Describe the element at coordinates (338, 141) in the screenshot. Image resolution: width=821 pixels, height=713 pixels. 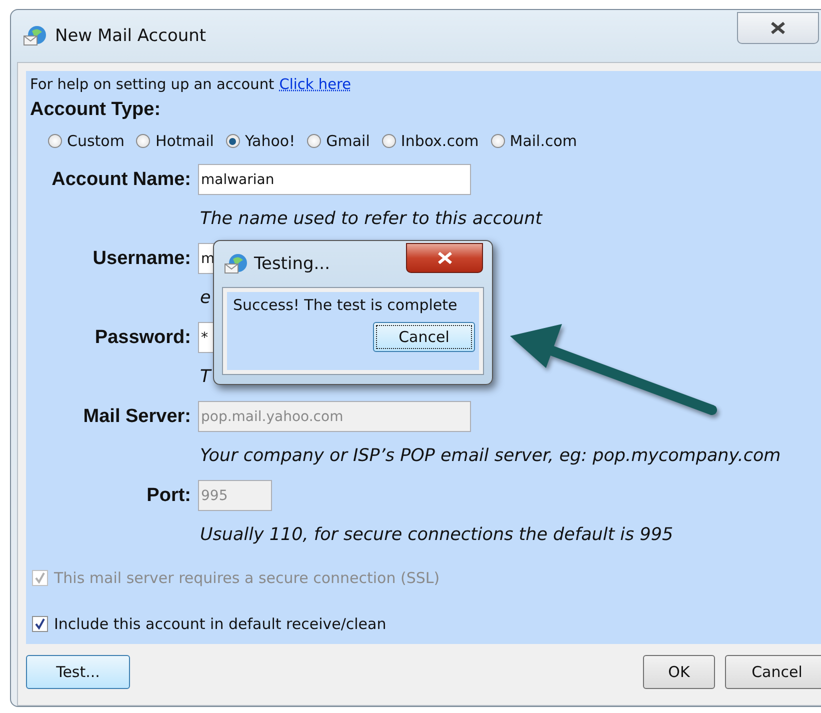
I see `radio-option: Gmail` at that location.